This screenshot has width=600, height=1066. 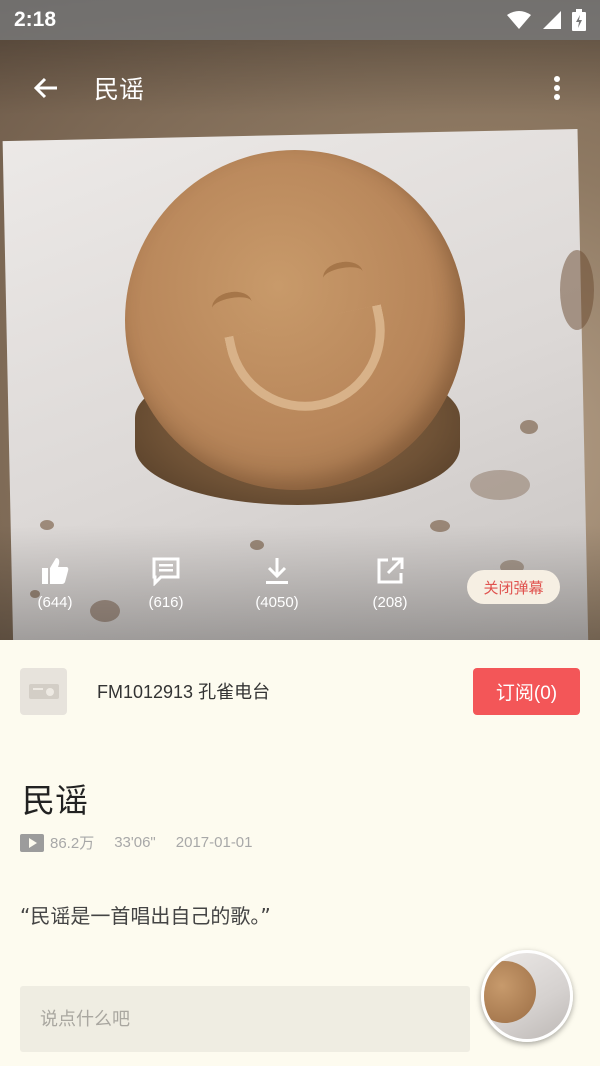 I want to click on like-count: (644), so click(x=55, y=602).